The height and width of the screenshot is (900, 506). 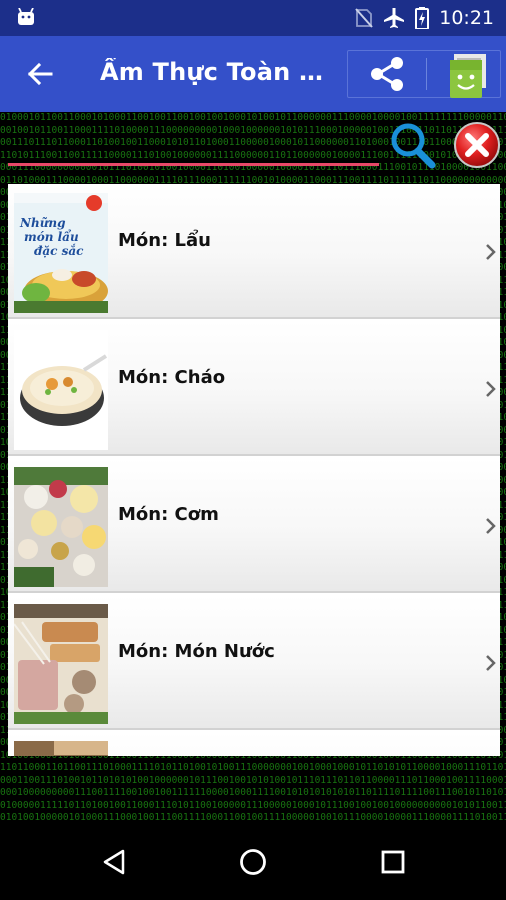 I want to click on nav-recents-button, so click(x=393, y=862).